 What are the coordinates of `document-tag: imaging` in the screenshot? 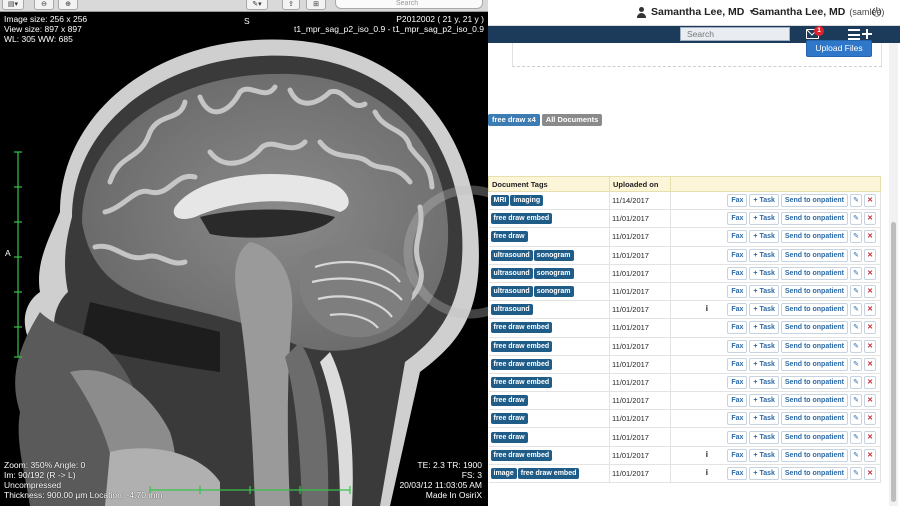 It's located at (527, 201).